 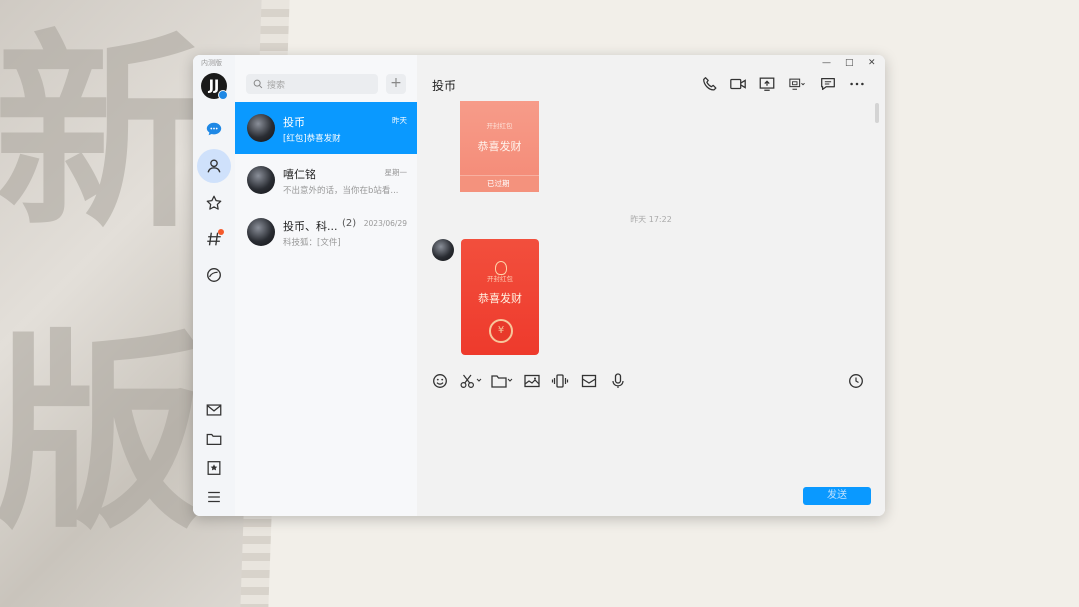 I want to click on conversation-preview: 科技狐：[文件], so click(x=312, y=243).